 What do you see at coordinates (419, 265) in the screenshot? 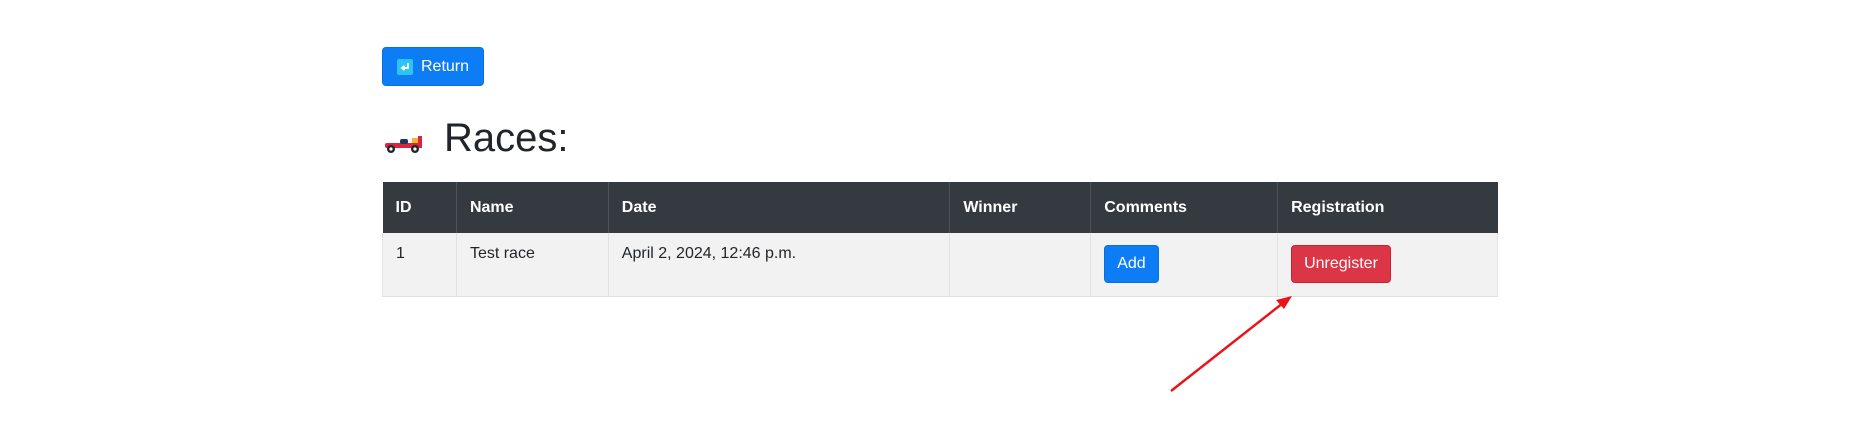
I see `race-id-cell: 1` at bounding box center [419, 265].